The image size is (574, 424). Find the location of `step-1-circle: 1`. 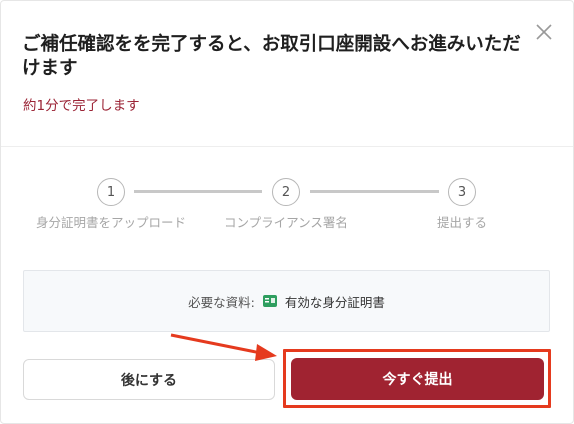

step-1-circle: 1 is located at coordinates (111, 192).